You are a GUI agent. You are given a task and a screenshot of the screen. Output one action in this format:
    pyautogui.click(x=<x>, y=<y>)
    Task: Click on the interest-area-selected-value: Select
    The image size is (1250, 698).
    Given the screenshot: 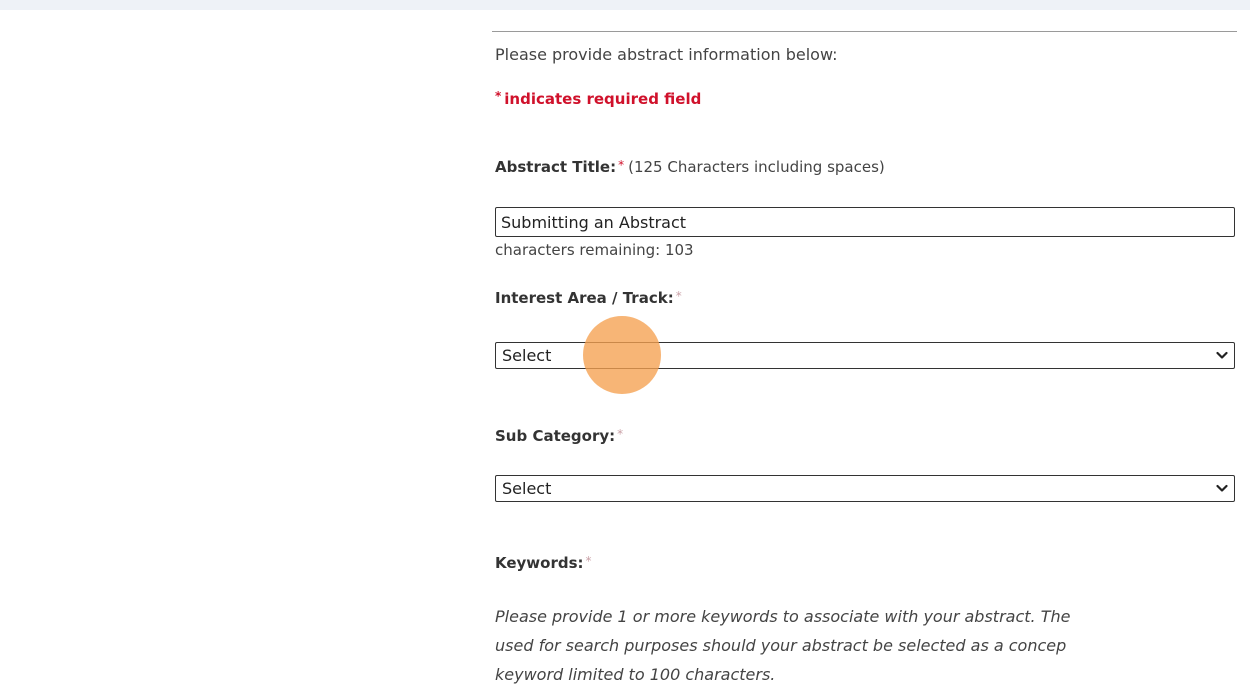 What is the action you would take?
    pyautogui.click(x=527, y=355)
    